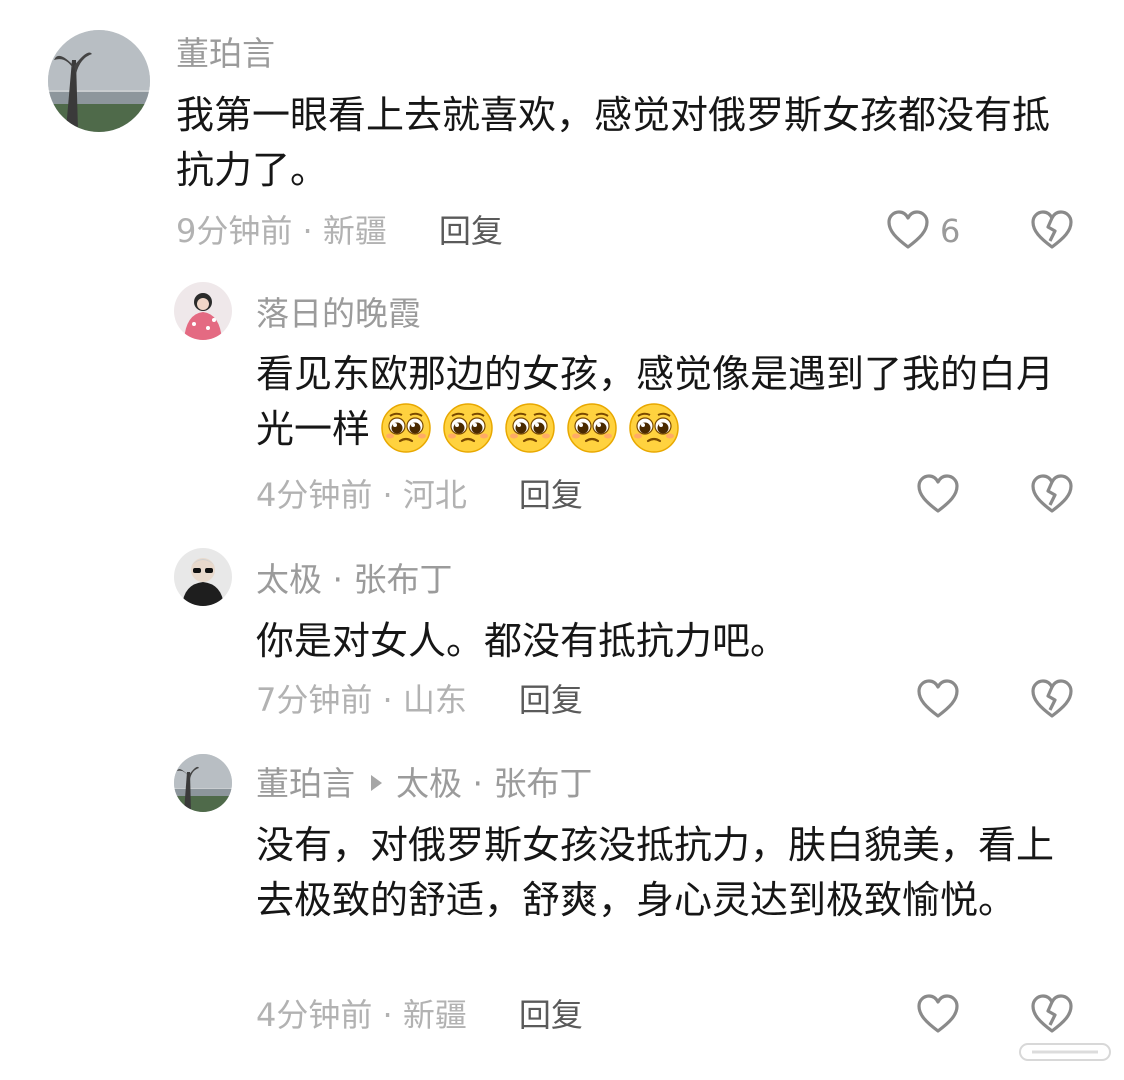 The width and height of the screenshot is (1124, 1080). I want to click on reply-target-username: 太极 · 张布丁, so click(494, 783).